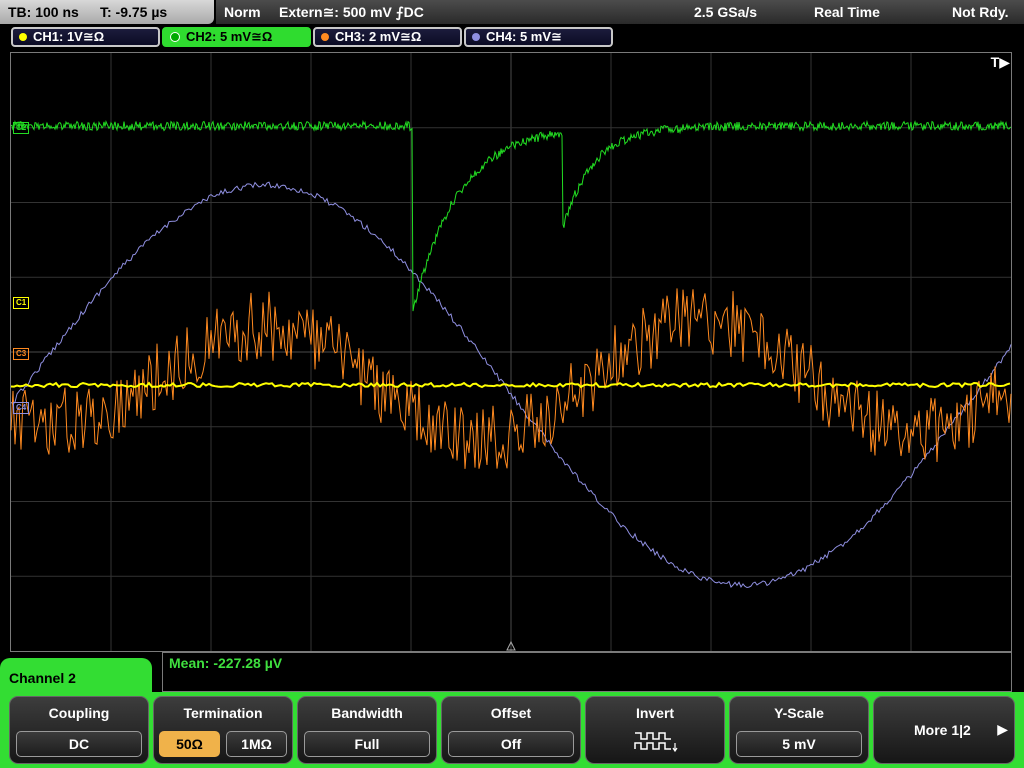 This screenshot has width=1024, height=768. Describe the element at coordinates (655, 713) in the screenshot. I see `invert-title: Invert` at that location.